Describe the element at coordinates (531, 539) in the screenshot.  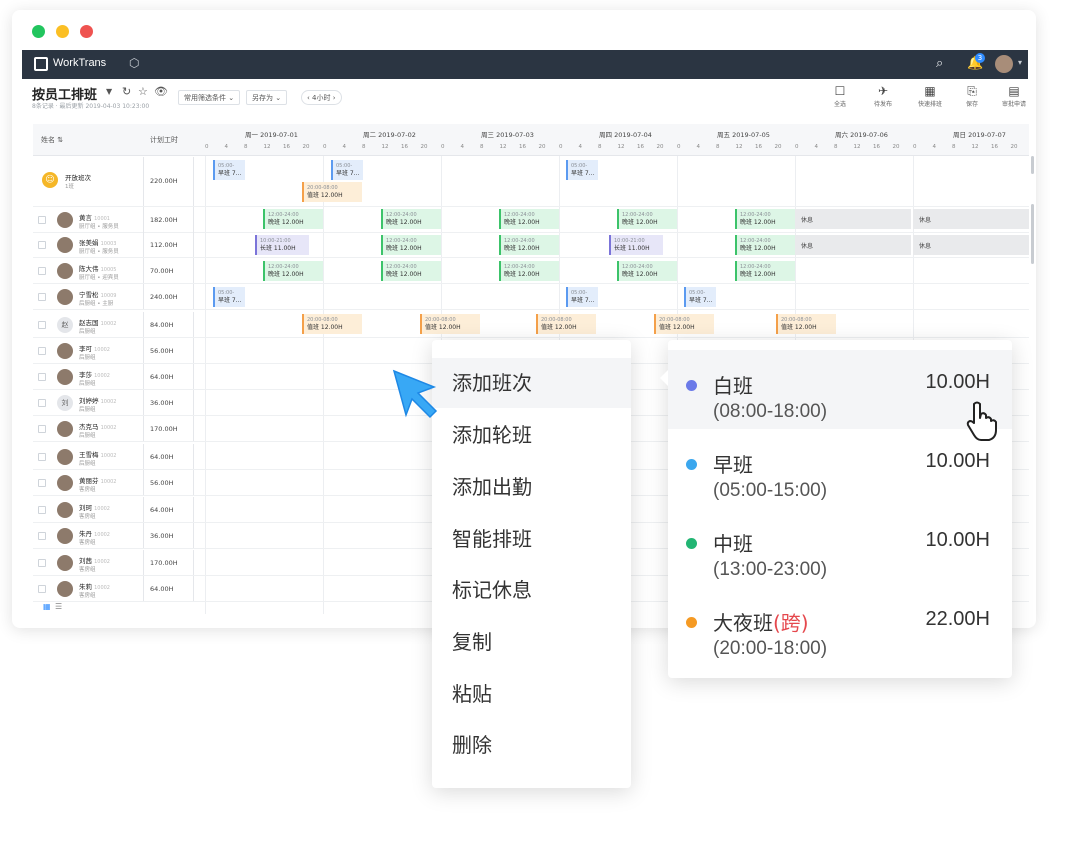
I see `menu-item-smart-schedule: 智能排班` at that location.